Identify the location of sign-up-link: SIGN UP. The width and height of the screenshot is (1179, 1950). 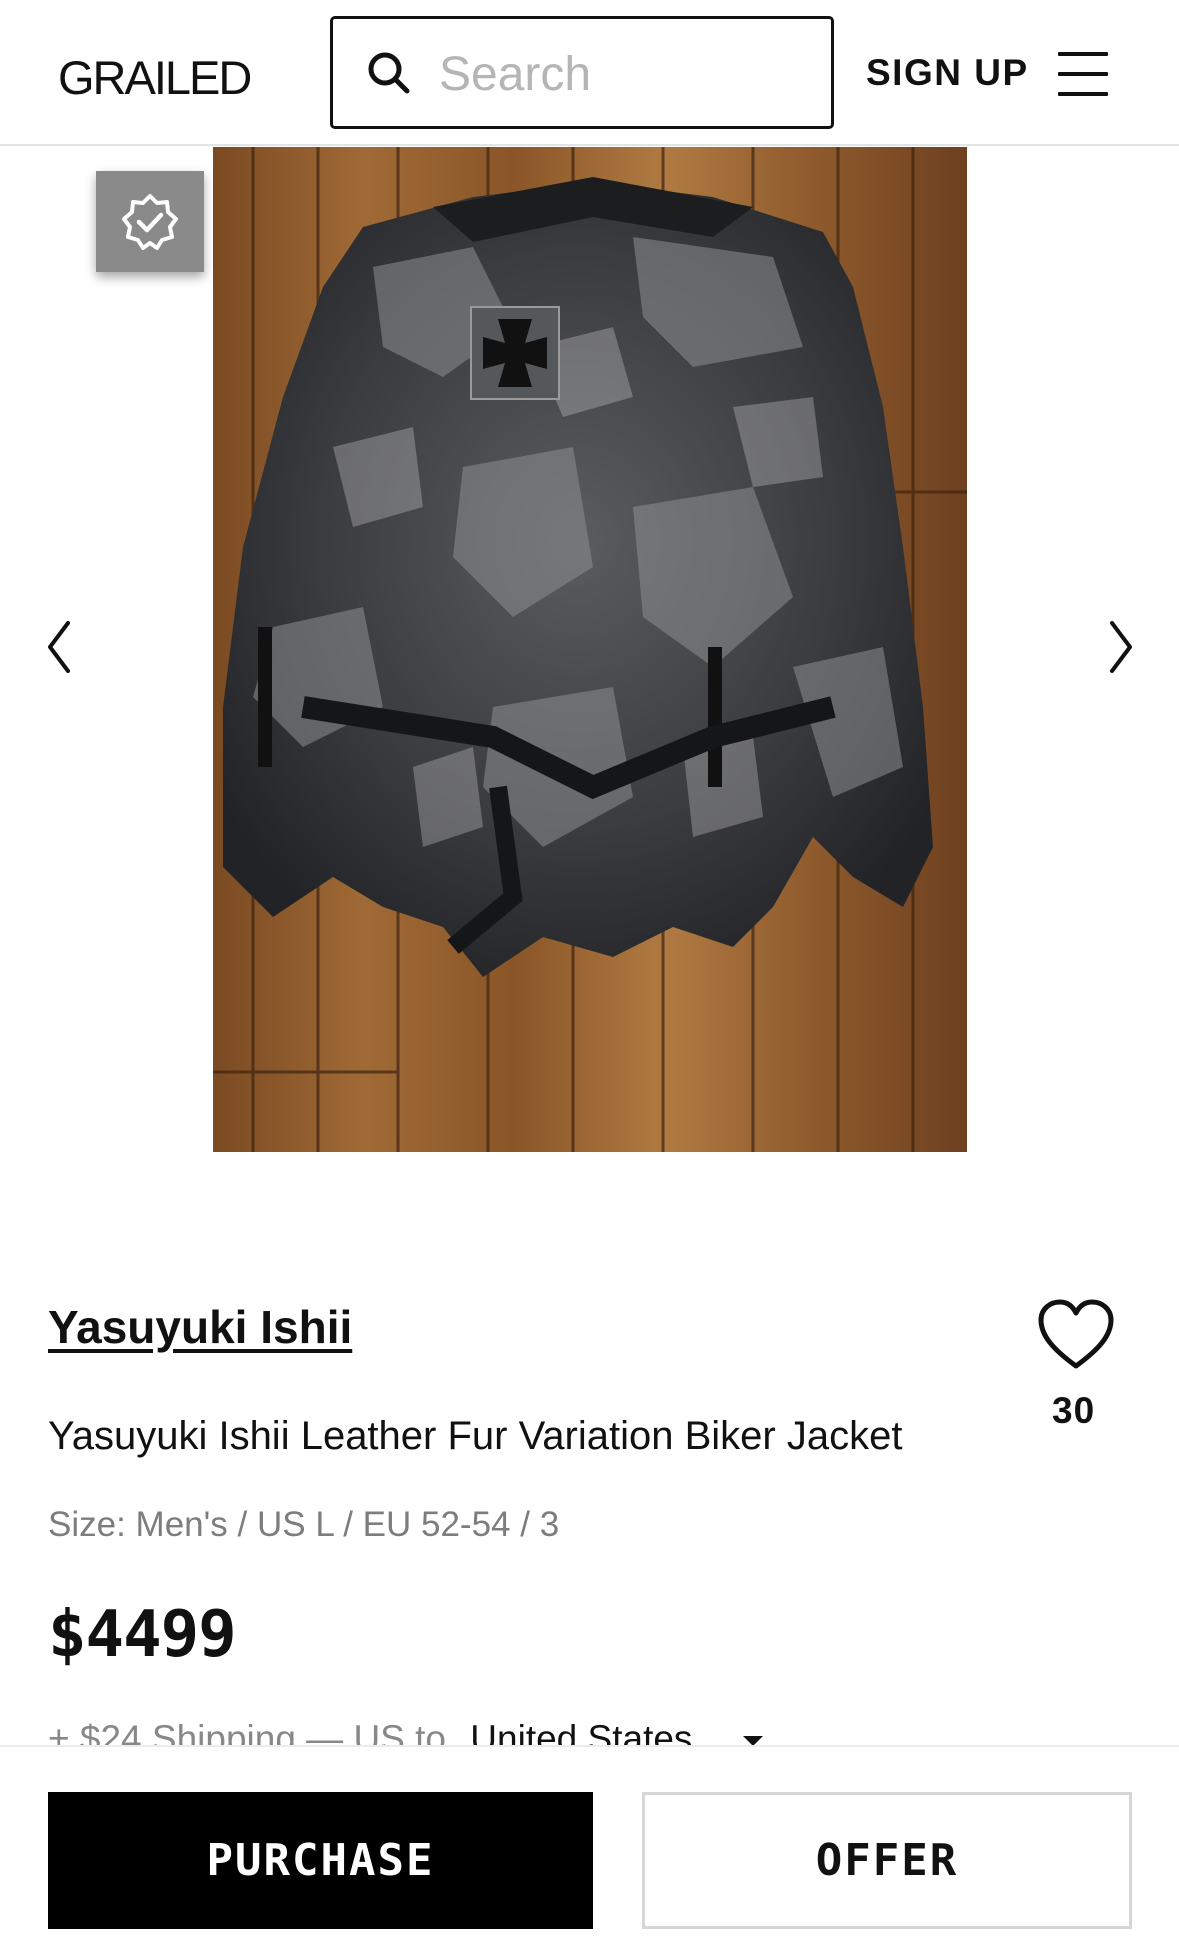
(947, 73).